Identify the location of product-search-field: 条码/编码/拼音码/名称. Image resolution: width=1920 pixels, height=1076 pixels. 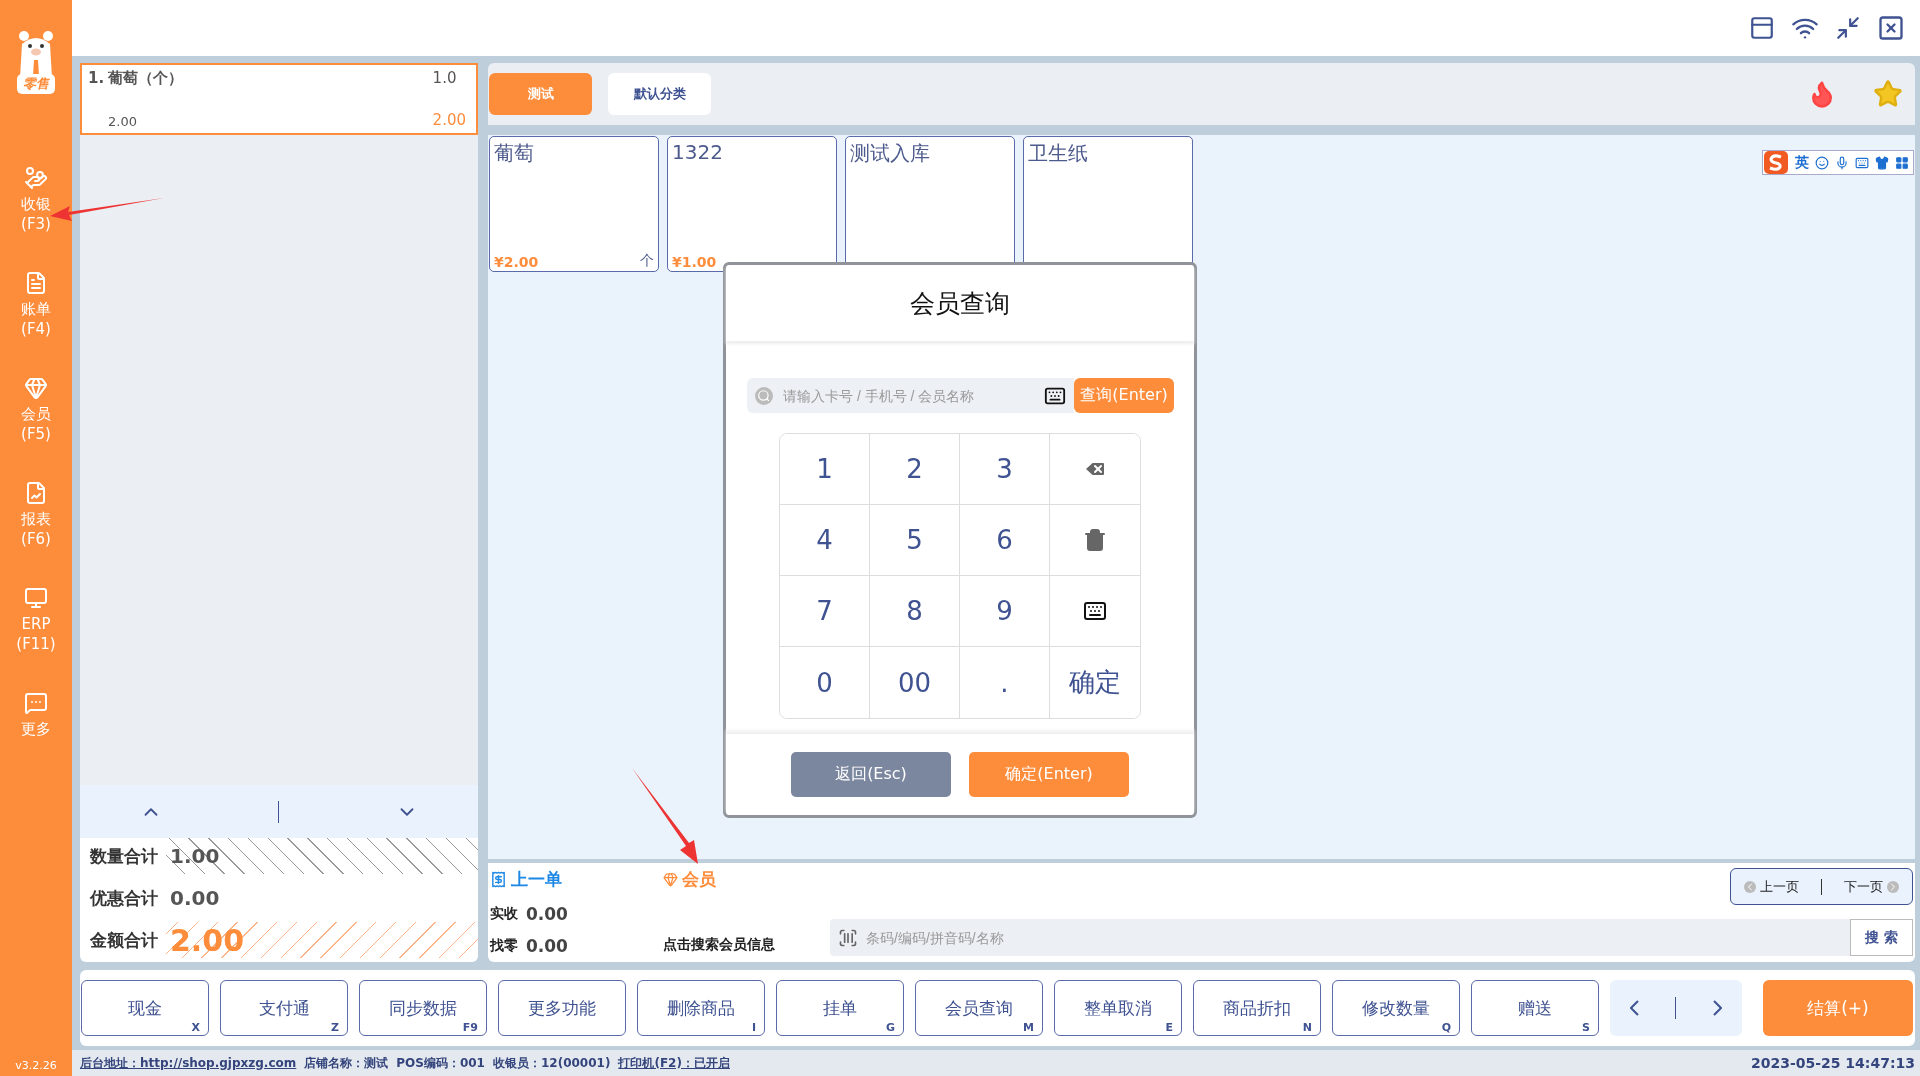
(1340, 937).